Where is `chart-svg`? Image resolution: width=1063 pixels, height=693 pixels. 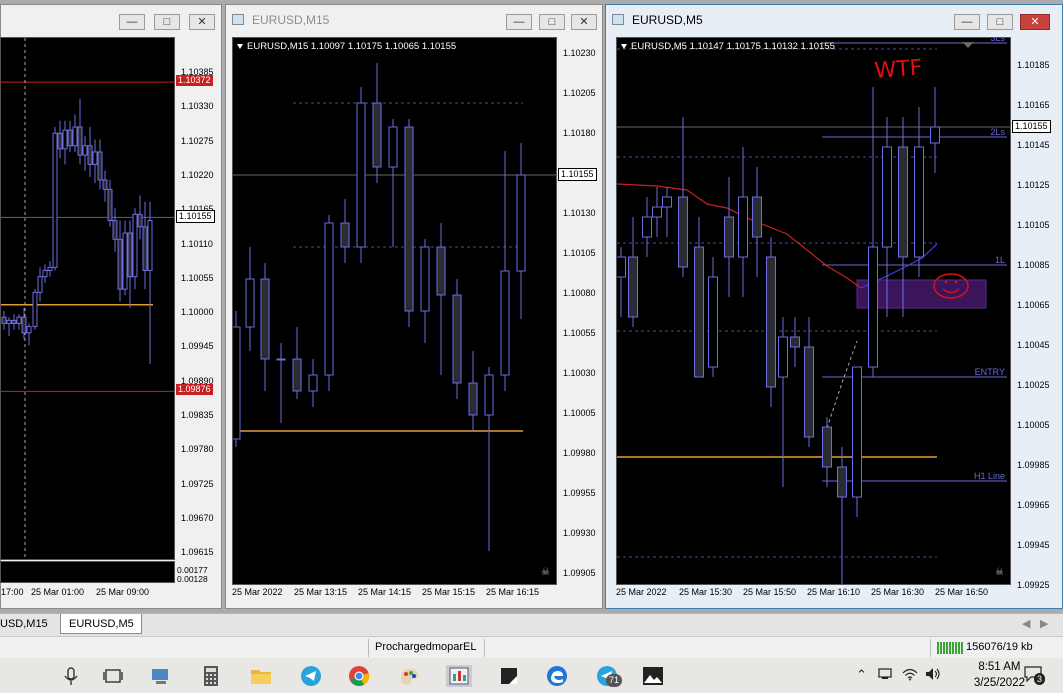
chart-svg is located at coordinates (87, 298).